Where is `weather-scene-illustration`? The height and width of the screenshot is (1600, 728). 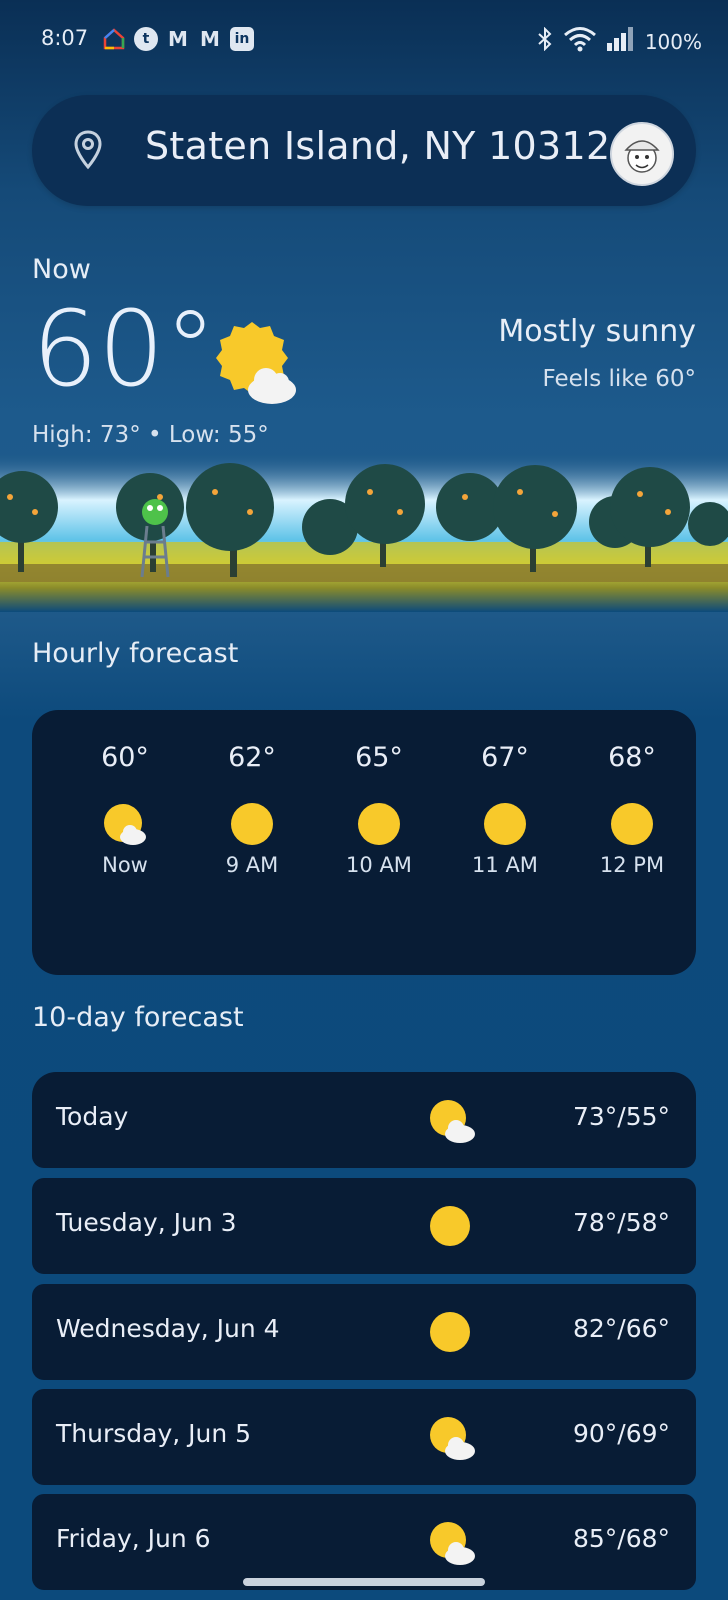
weather-scene-illustration is located at coordinates (364, 532).